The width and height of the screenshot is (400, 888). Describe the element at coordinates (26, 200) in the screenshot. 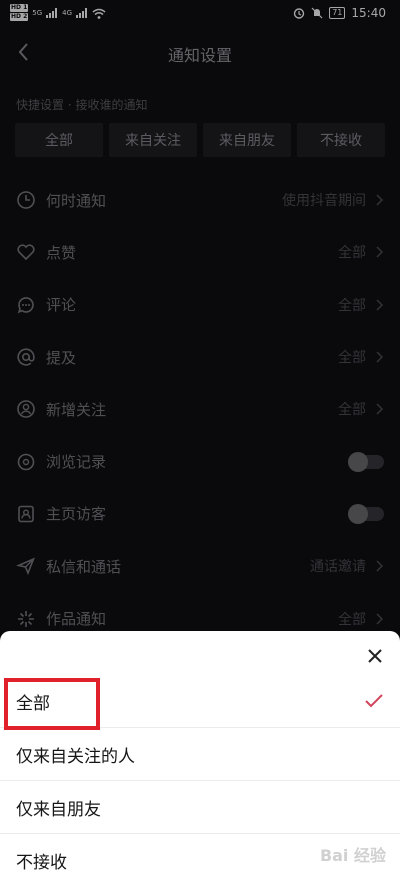

I see `clock-icon` at that location.